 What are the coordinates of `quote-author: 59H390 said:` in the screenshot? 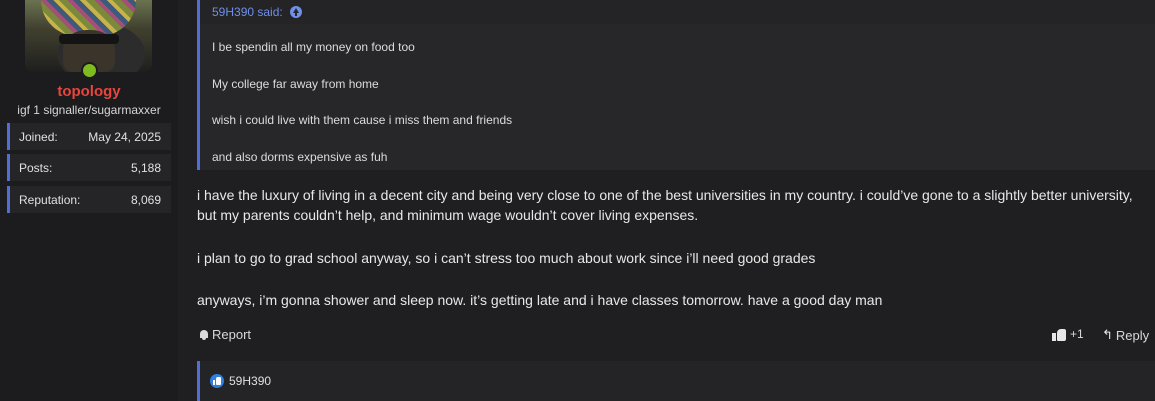 It's located at (247, 12).